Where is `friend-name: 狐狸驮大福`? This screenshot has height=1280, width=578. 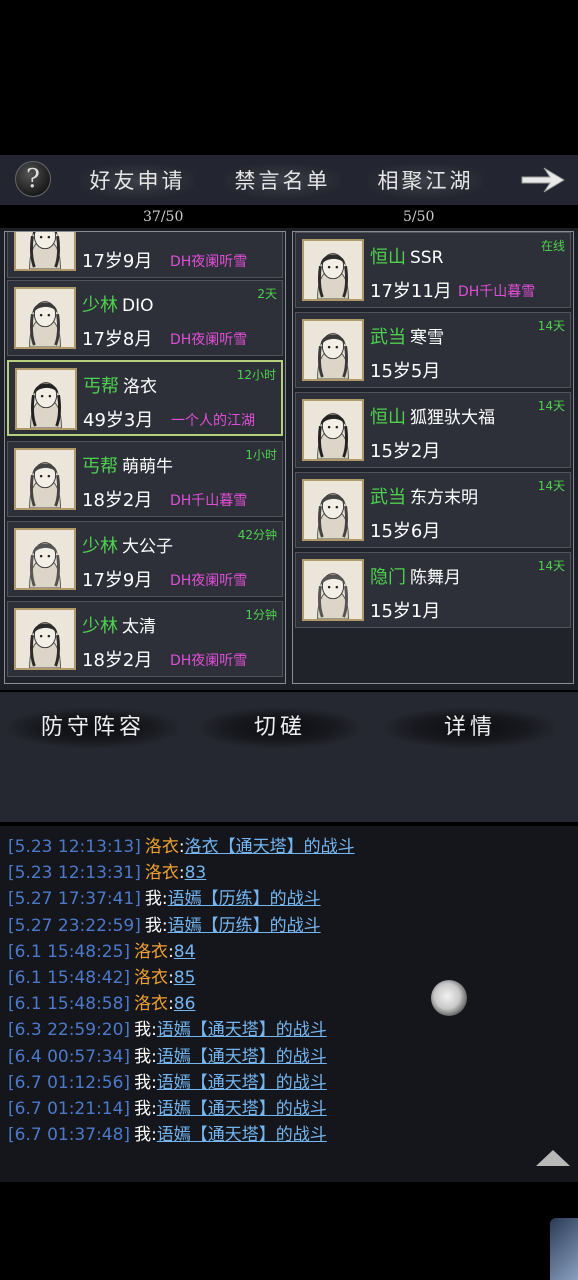 friend-name: 狐狸驮大福 is located at coordinates (452, 418).